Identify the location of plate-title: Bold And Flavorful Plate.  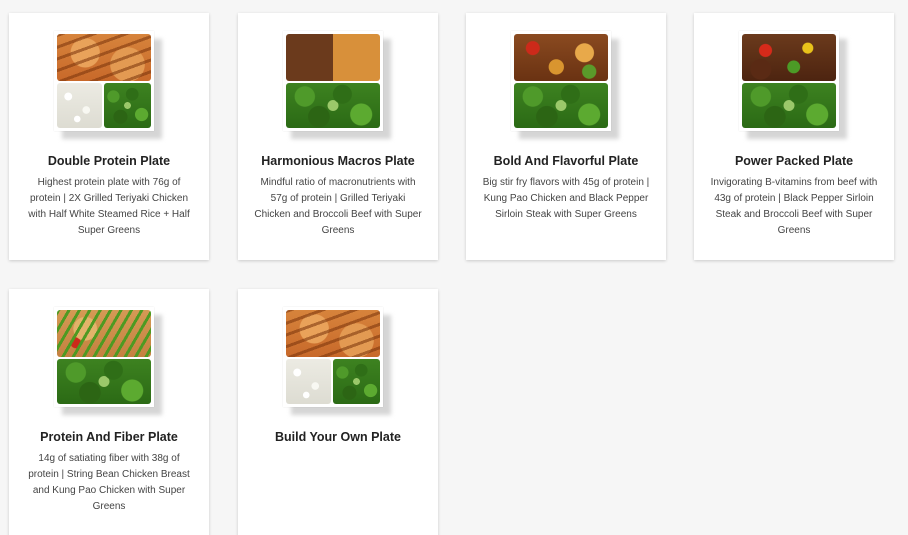
(566, 161).